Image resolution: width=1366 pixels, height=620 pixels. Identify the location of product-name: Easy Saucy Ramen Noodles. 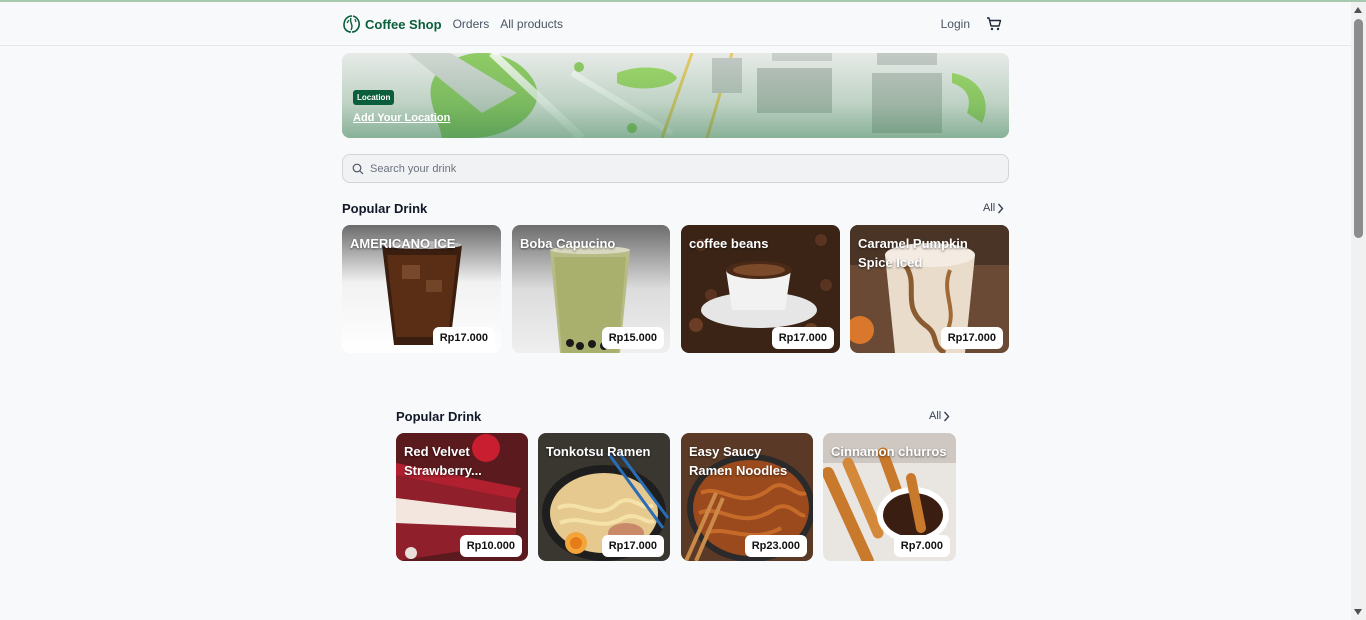
(738, 461).